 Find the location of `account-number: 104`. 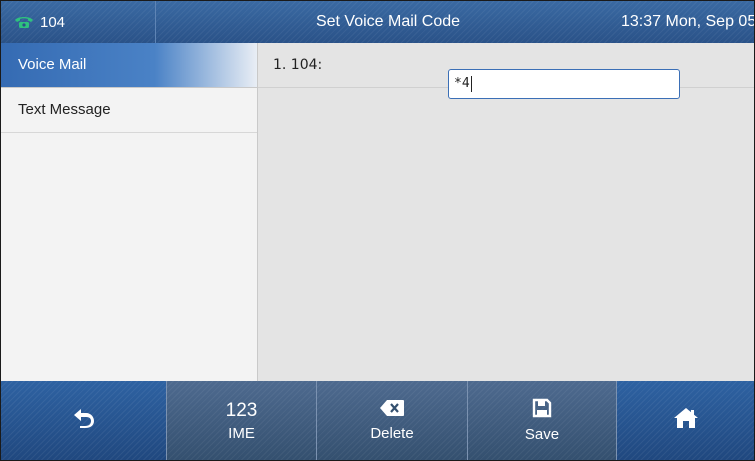

account-number: 104 is located at coordinates (53, 22).